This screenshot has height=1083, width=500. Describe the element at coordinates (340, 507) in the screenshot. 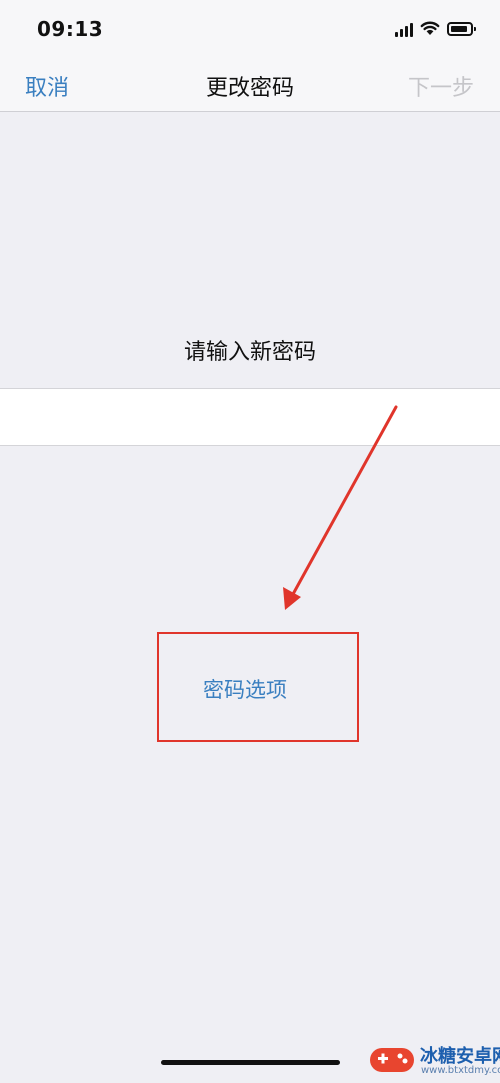

I see `annotation-arrow` at that location.